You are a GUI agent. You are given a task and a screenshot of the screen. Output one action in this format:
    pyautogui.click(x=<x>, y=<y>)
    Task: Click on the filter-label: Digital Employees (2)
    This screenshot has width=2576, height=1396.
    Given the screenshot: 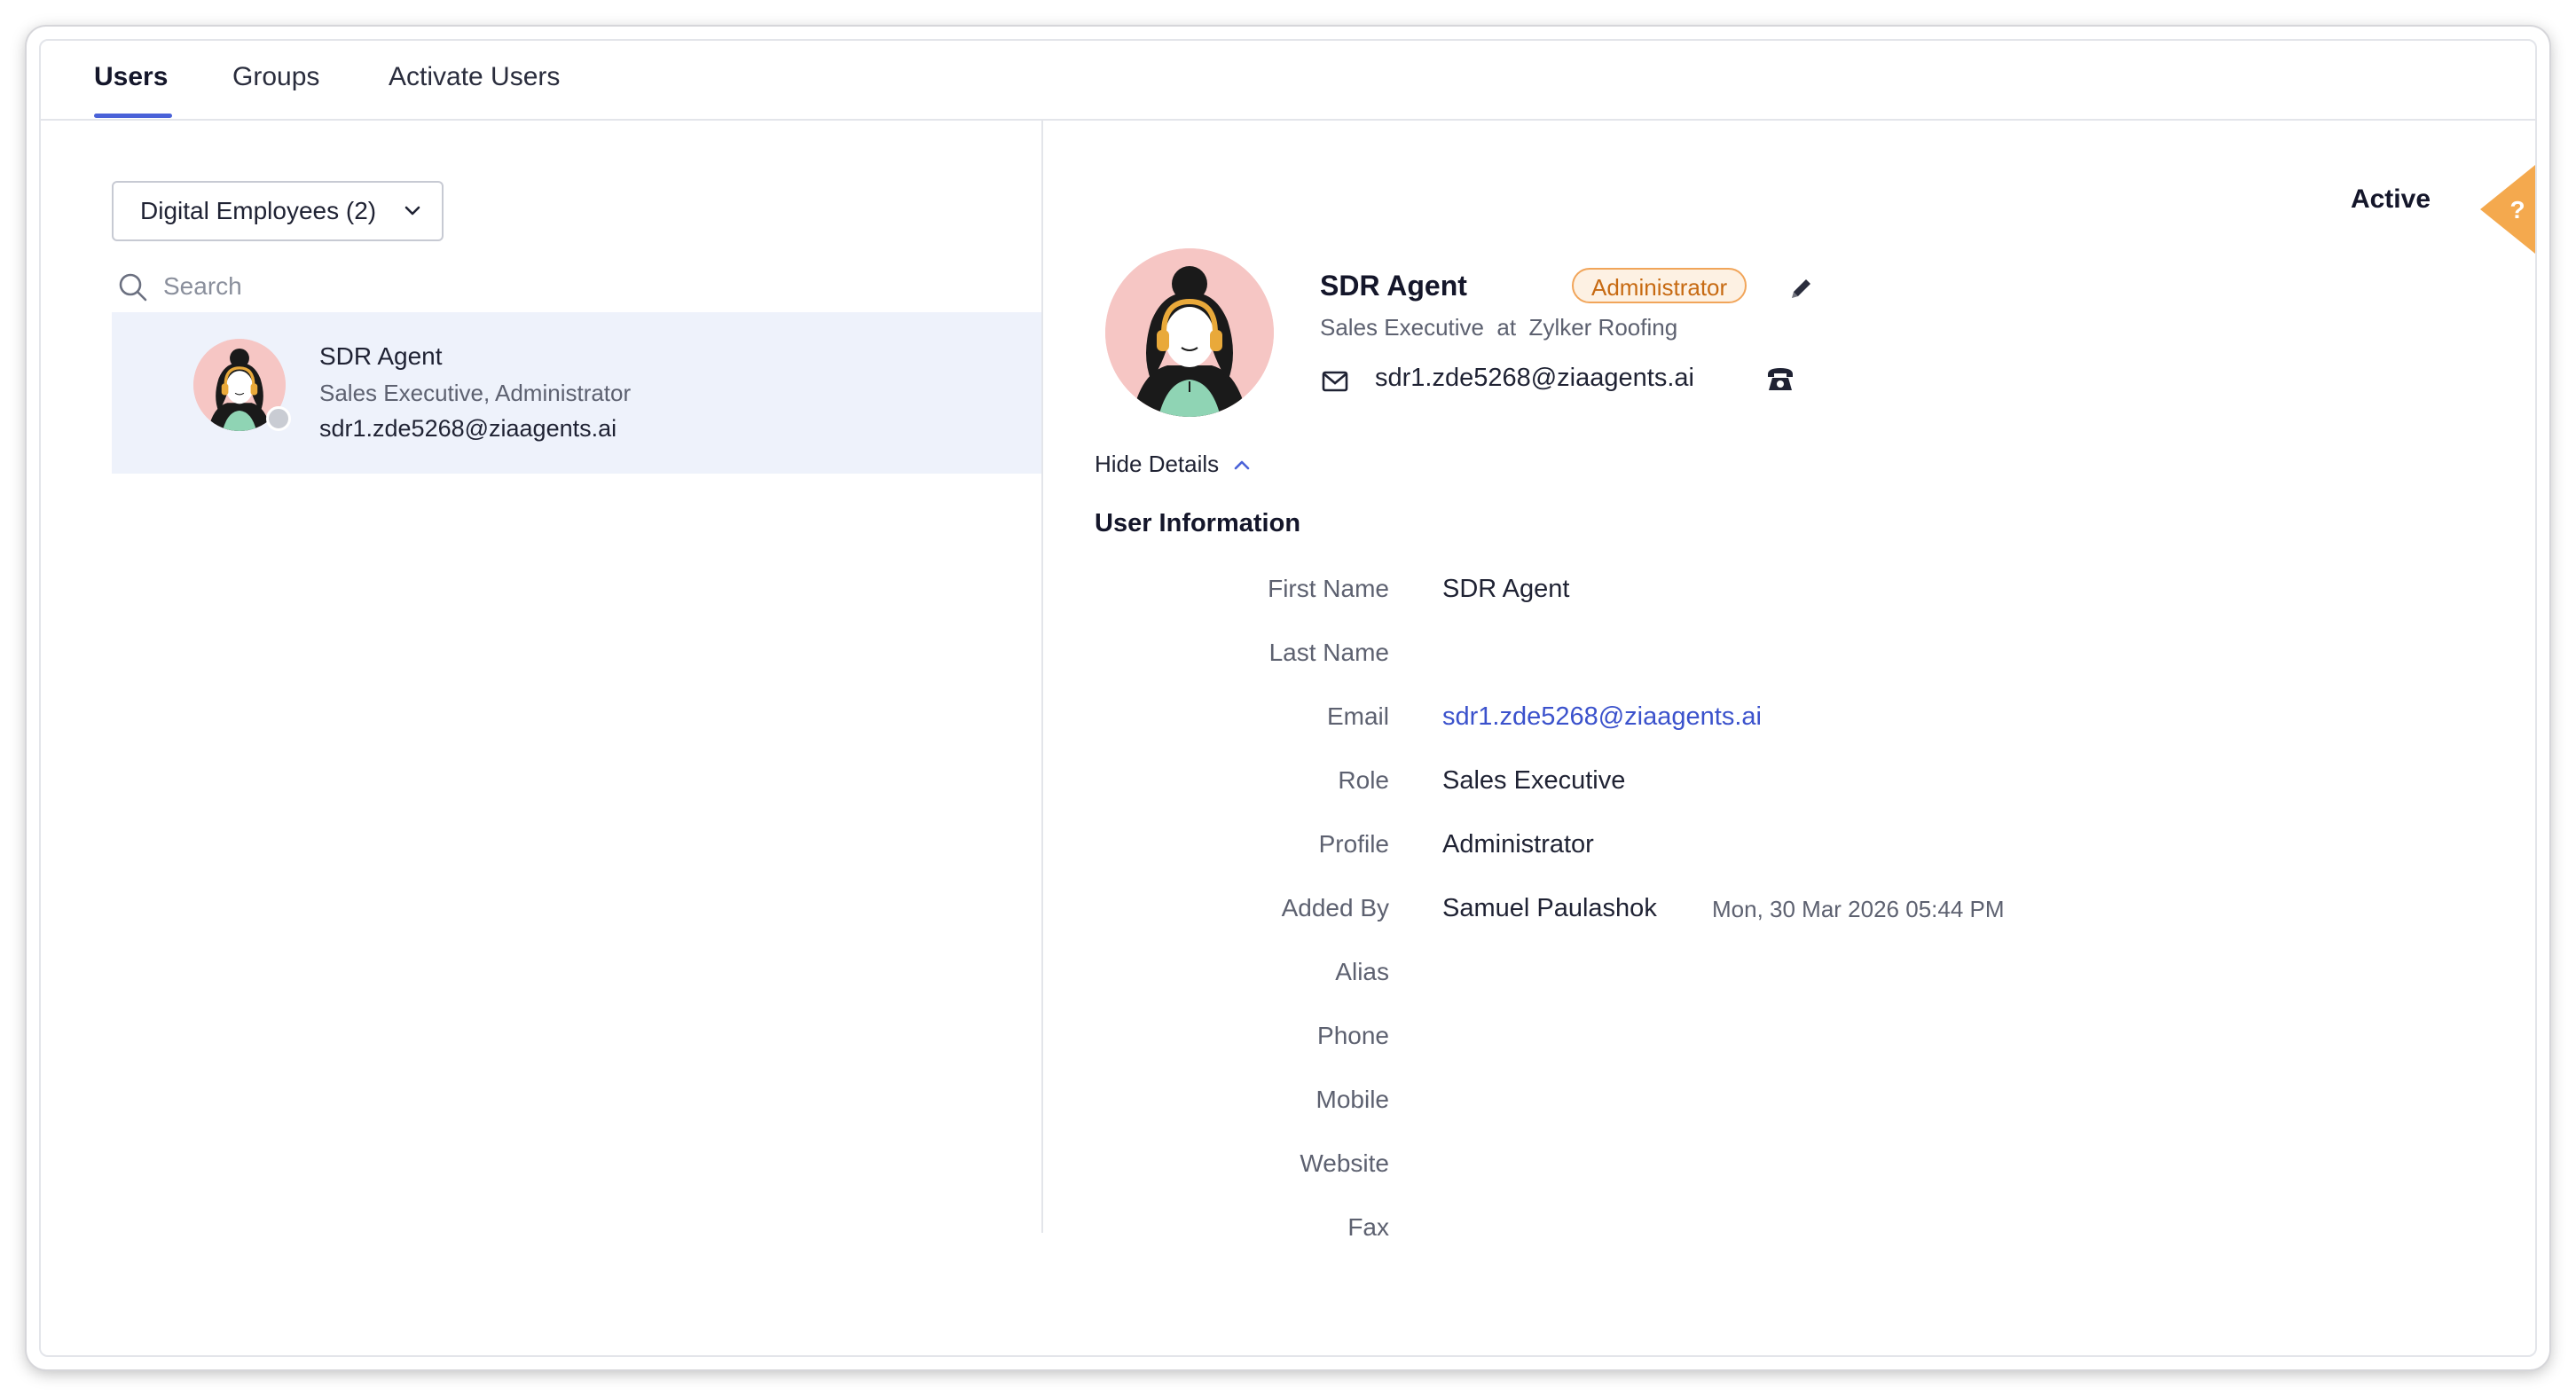 What is the action you would take?
    pyautogui.click(x=258, y=211)
    